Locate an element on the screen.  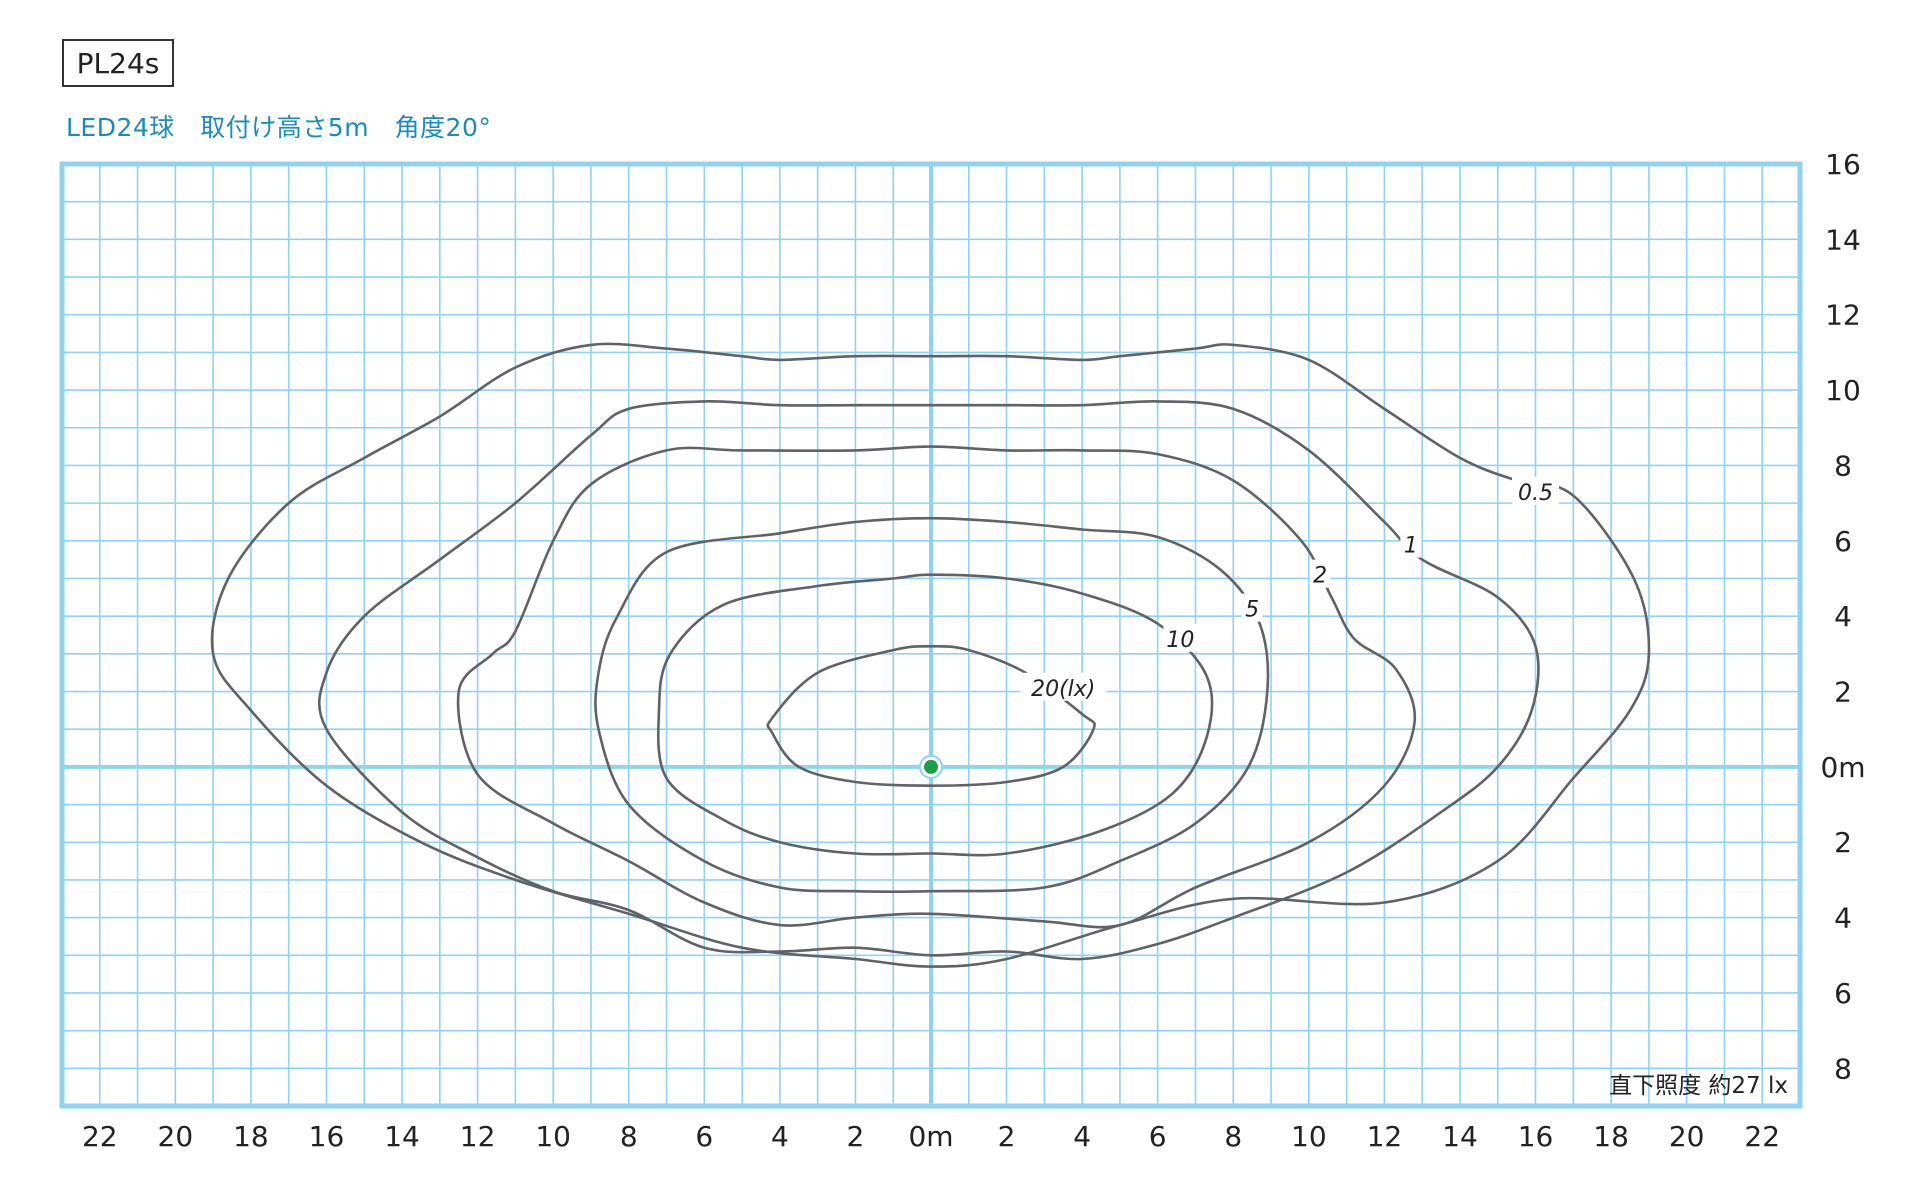
y-tick-label: 0m is located at coordinates (1842, 767).